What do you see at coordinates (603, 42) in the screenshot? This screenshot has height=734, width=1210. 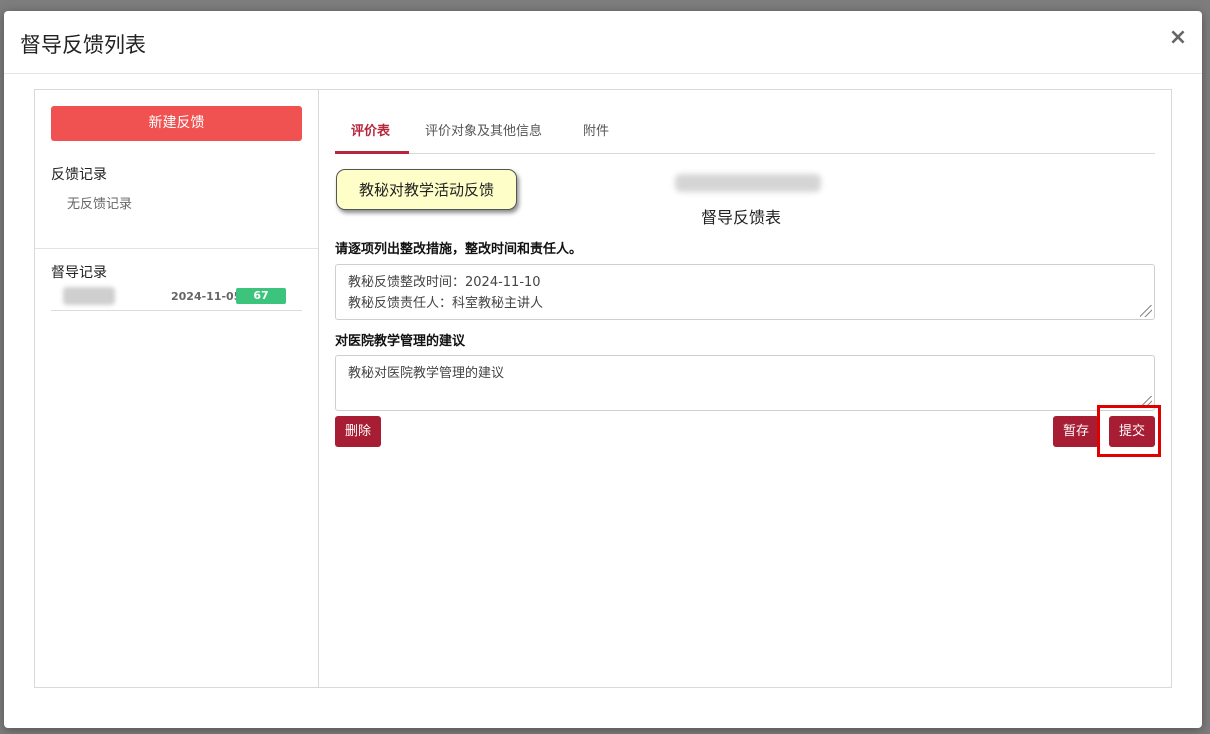 I see `modal-header: 督导反馈列表 ×` at bounding box center [603, 42].